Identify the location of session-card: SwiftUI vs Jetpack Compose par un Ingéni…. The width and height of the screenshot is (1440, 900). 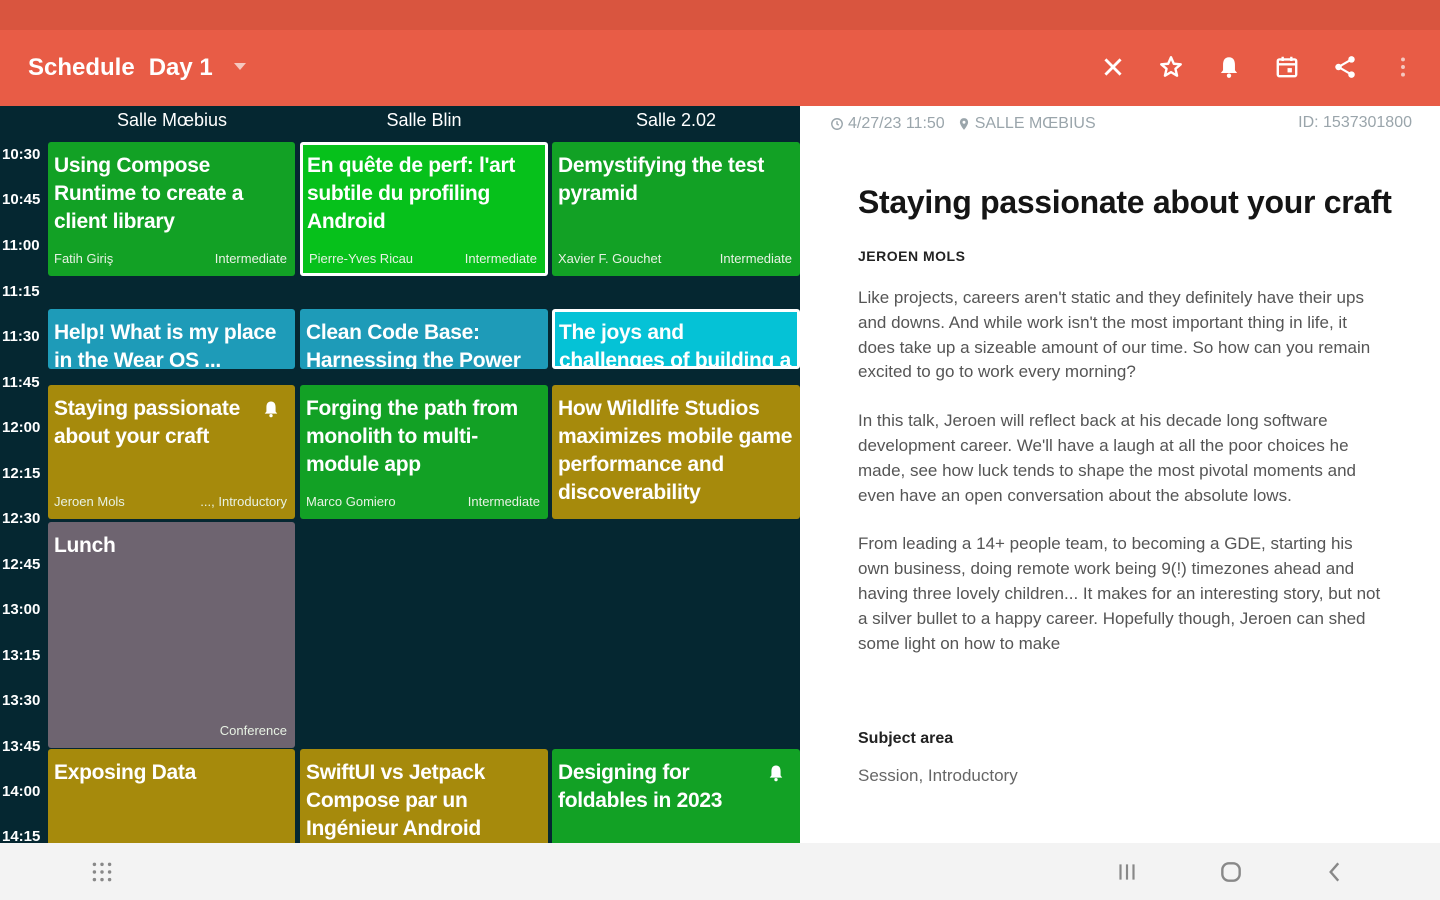
(424, 796).